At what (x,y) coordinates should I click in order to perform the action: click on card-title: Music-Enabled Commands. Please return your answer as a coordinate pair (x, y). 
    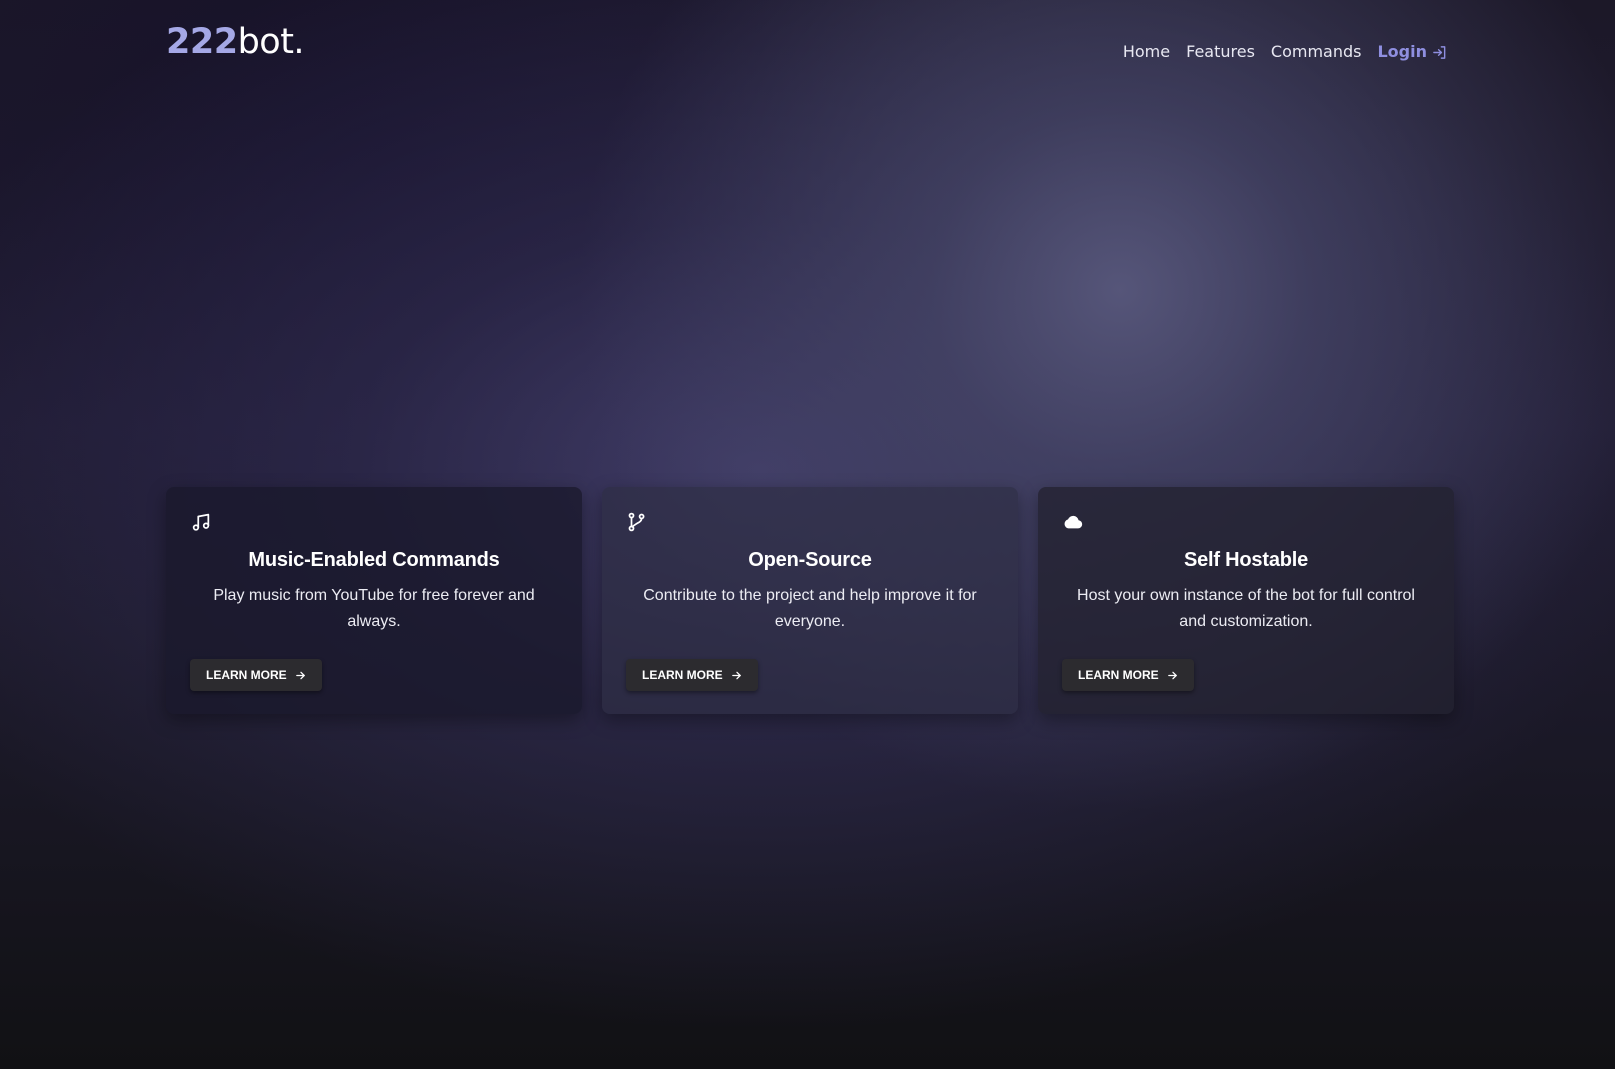
    Looking at the image, I should click on (374, 560).